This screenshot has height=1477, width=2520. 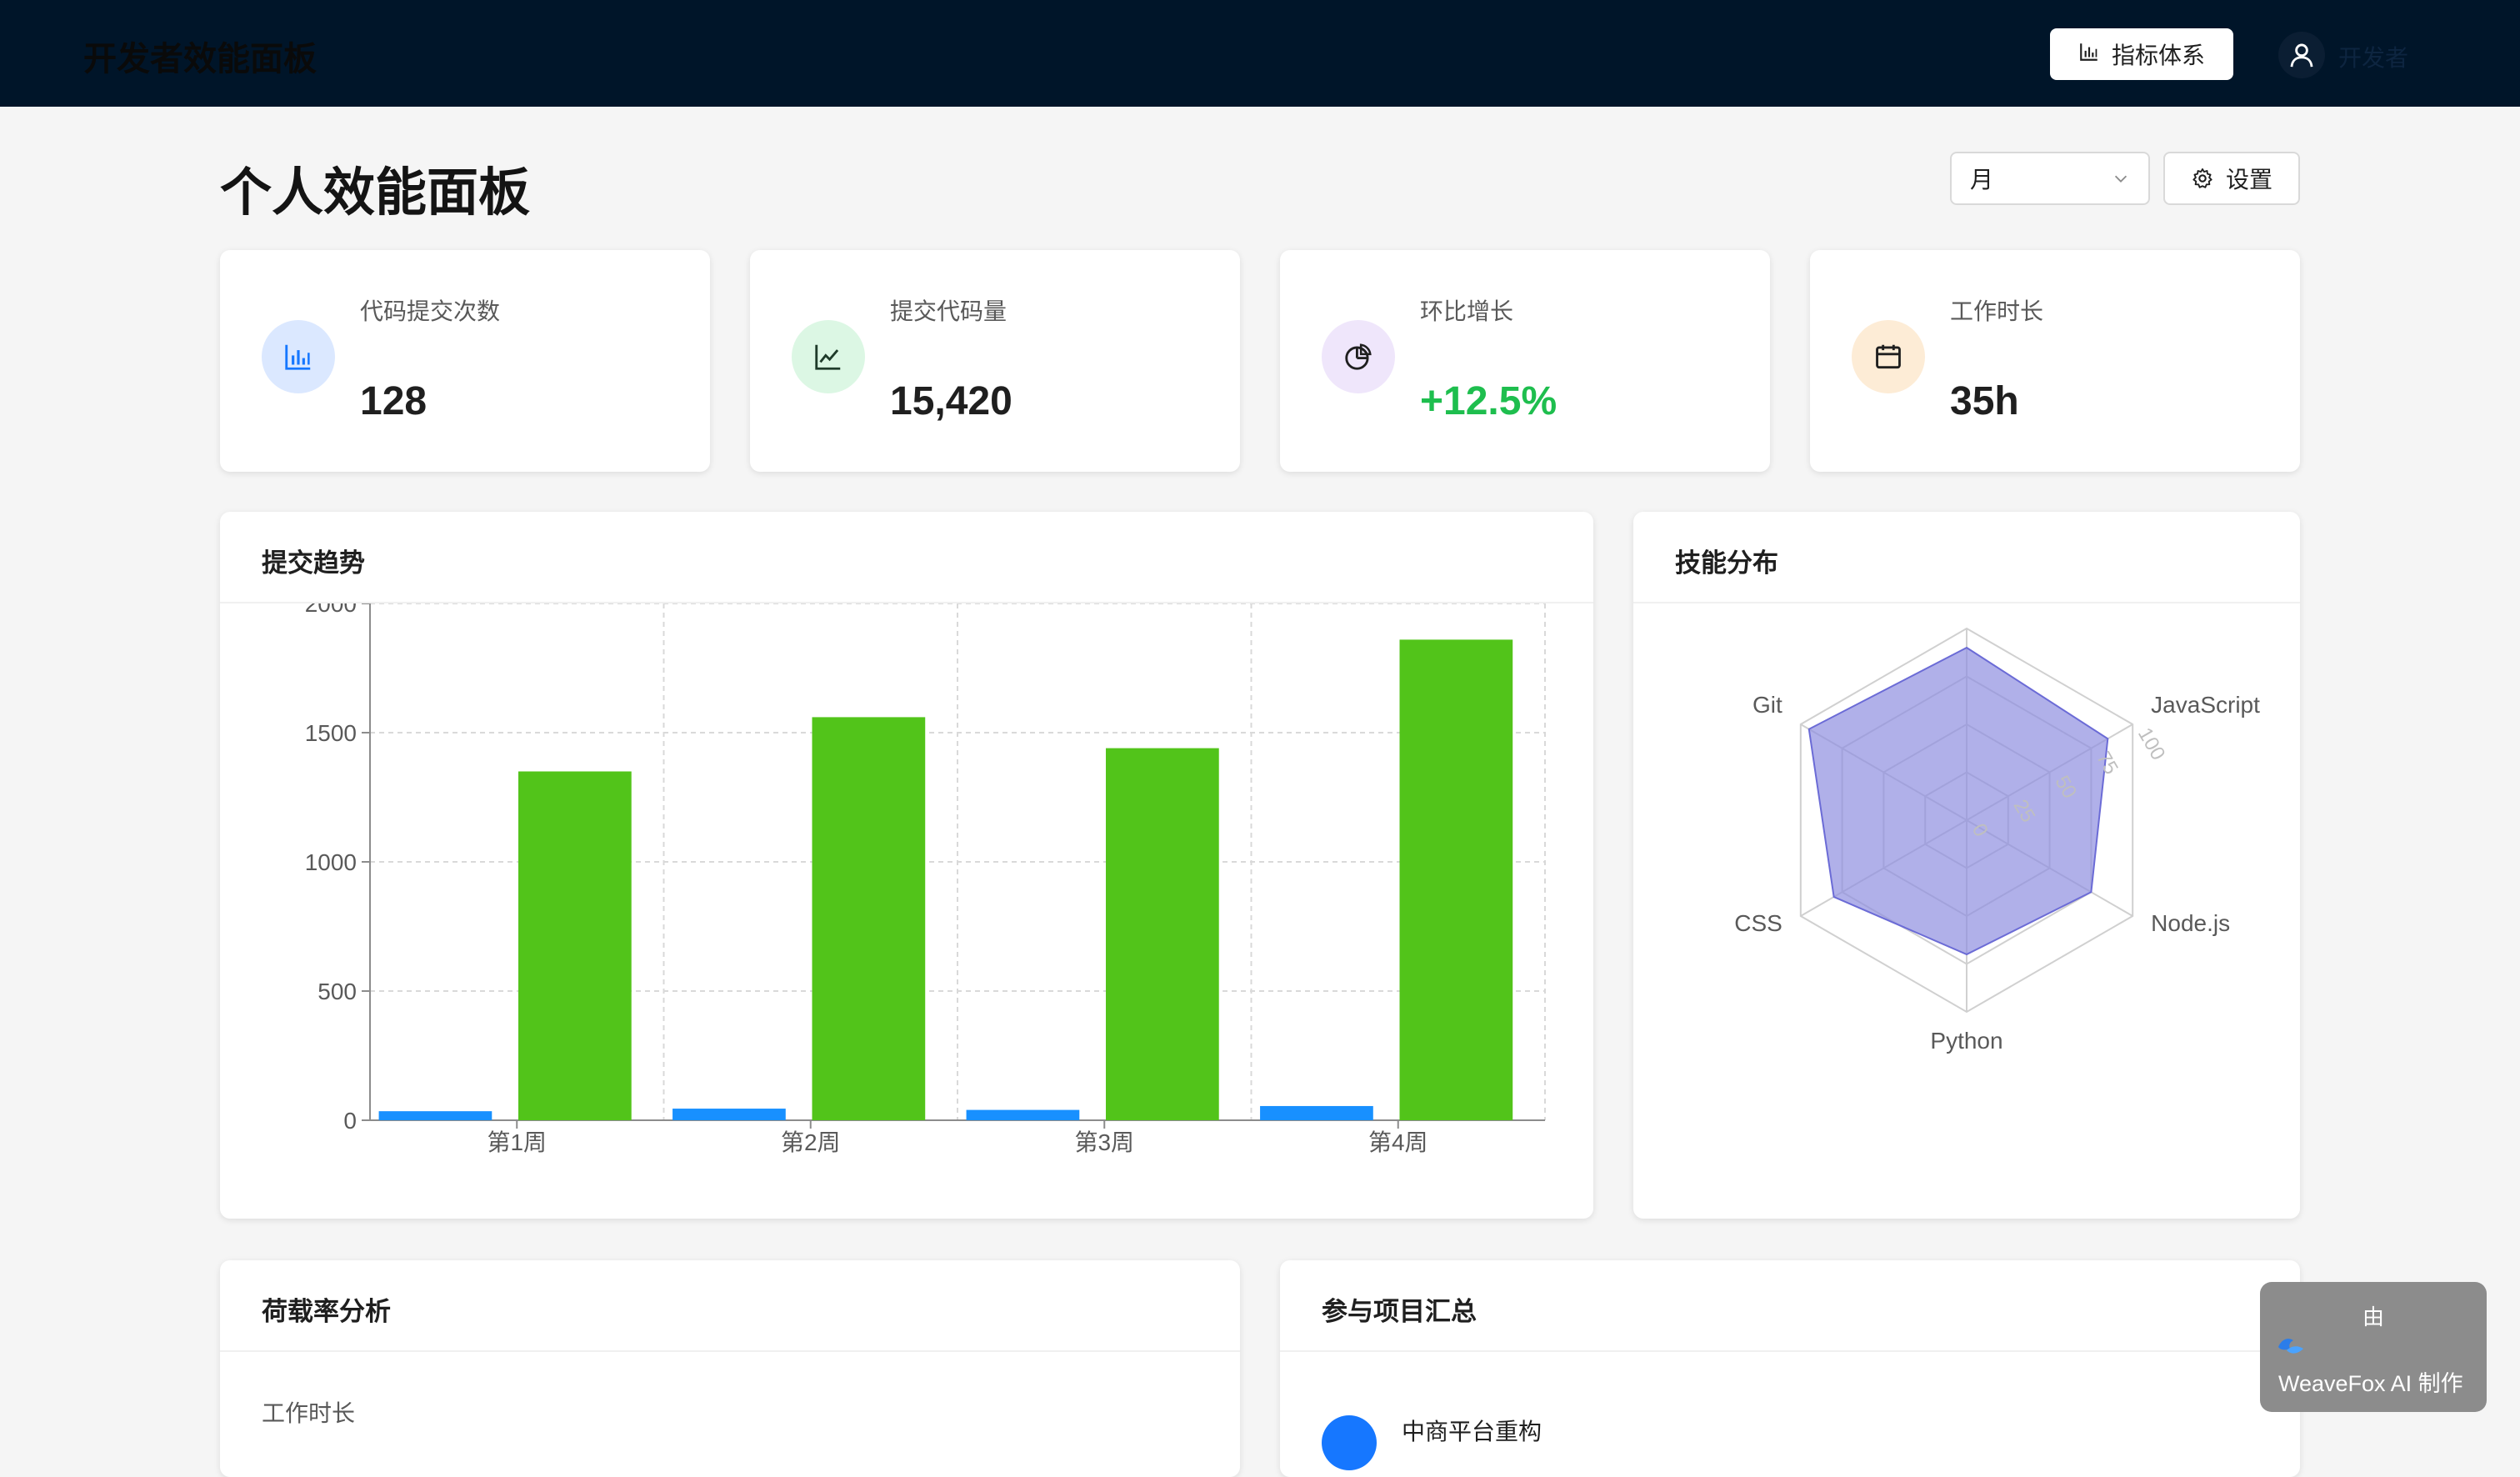 I want to click on stat-label: 代码提交次数, so click(x=431, y=311).